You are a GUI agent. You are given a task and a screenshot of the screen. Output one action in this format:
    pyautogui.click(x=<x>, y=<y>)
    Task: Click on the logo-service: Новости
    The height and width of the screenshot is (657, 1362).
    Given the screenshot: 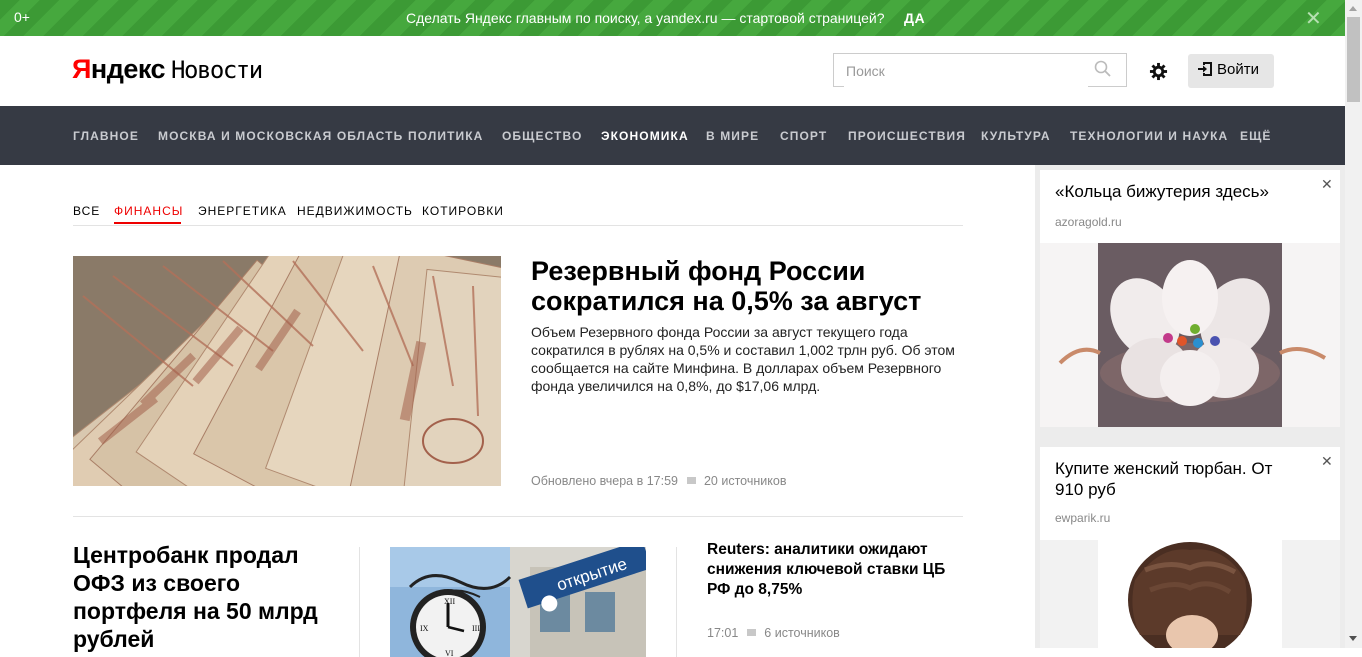 What is the action you would take?
    pyautogui.click(x=217, y=70)
    